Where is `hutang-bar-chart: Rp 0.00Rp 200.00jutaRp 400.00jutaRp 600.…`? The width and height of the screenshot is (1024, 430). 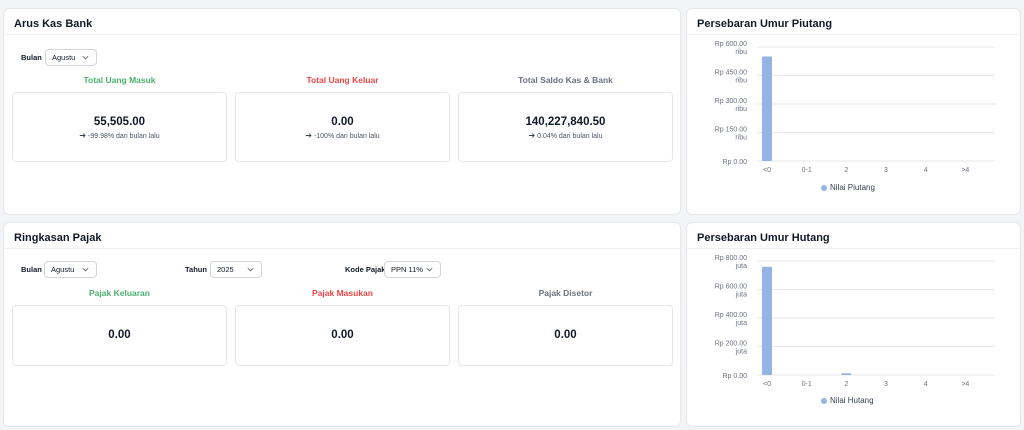 hutang-bar-chart: Rp 0.00Rp 200.00jutaRp 400.00jutaRp 600.… is located at coordinates (855, 321).